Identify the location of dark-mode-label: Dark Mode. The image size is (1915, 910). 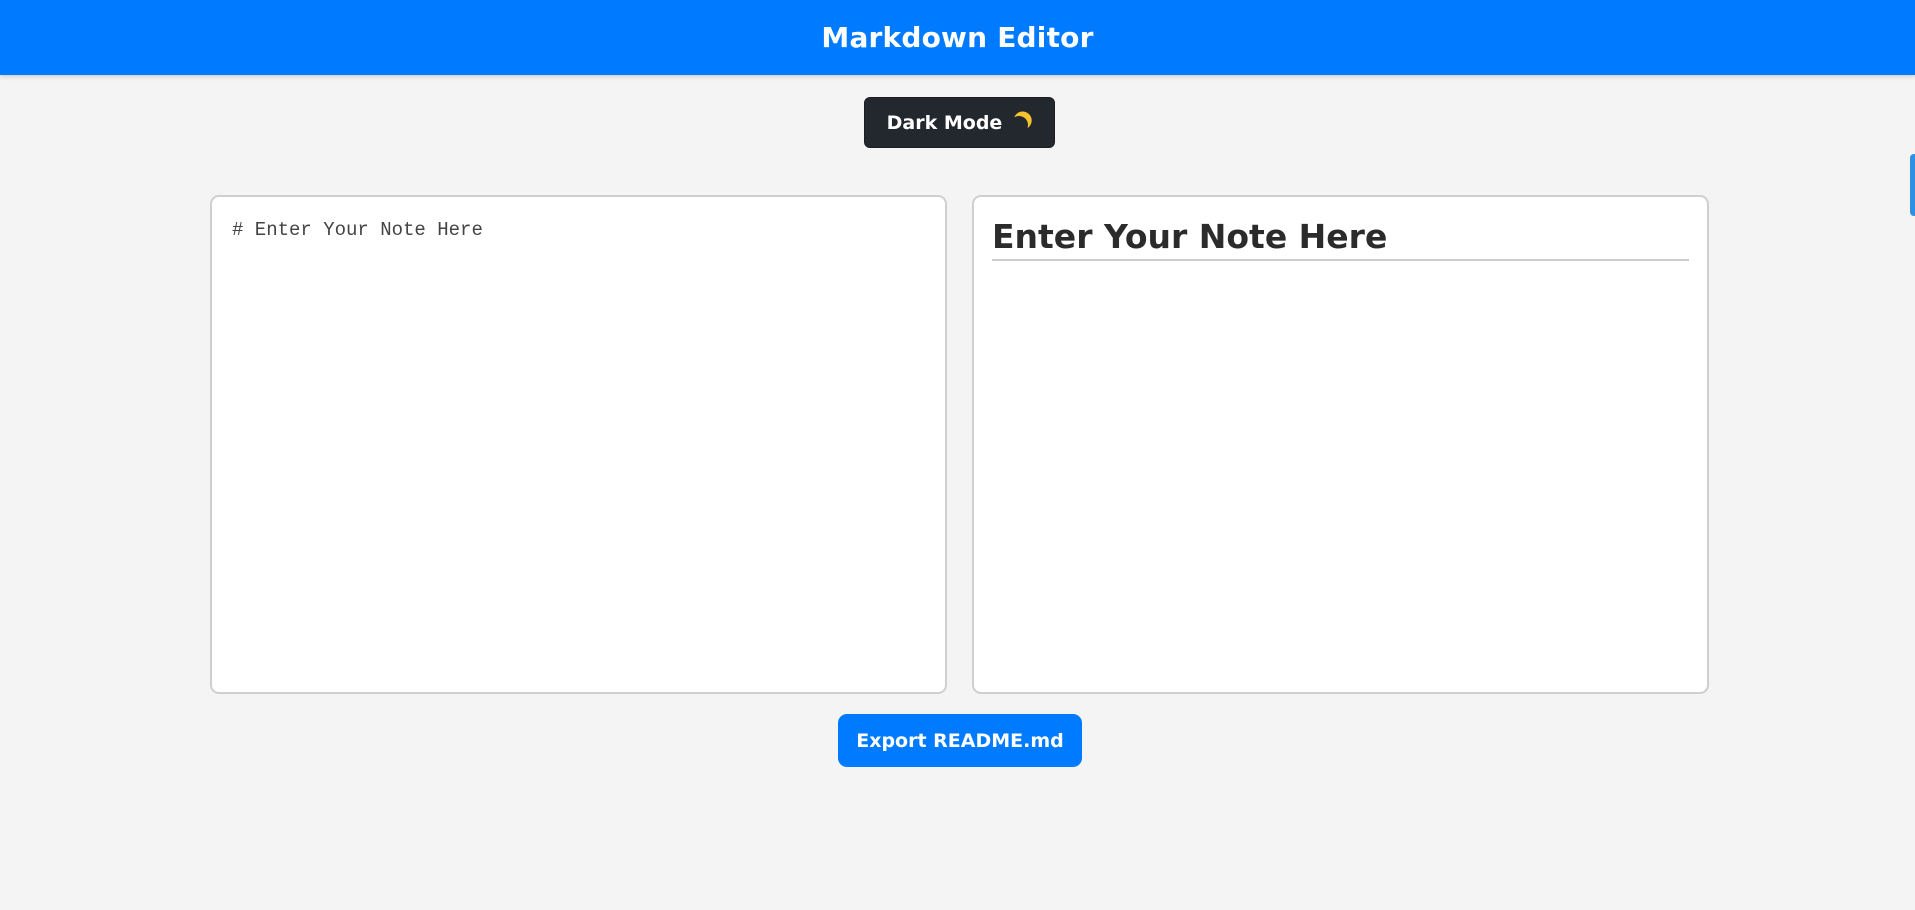
(944, 122).